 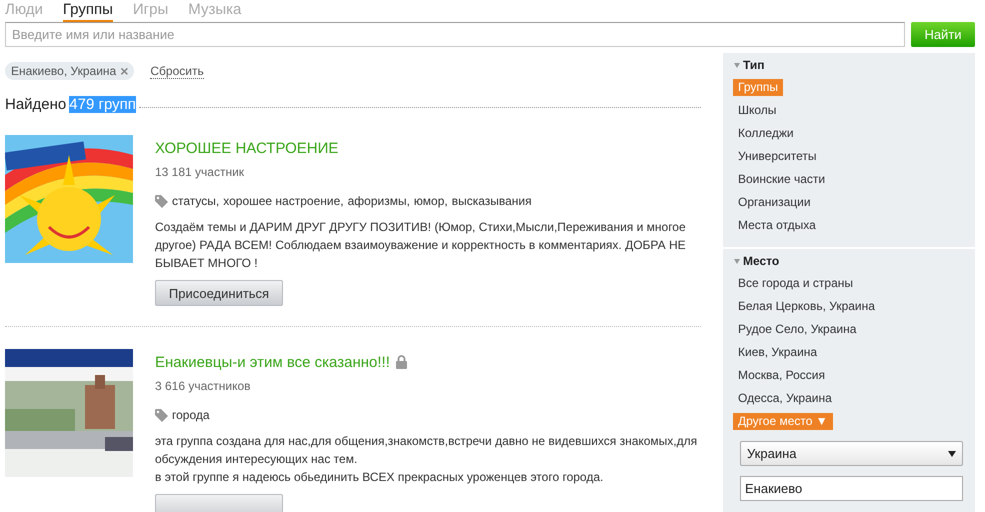 I want to click on join-button: Присоединиться, so click(x=219, y=293).